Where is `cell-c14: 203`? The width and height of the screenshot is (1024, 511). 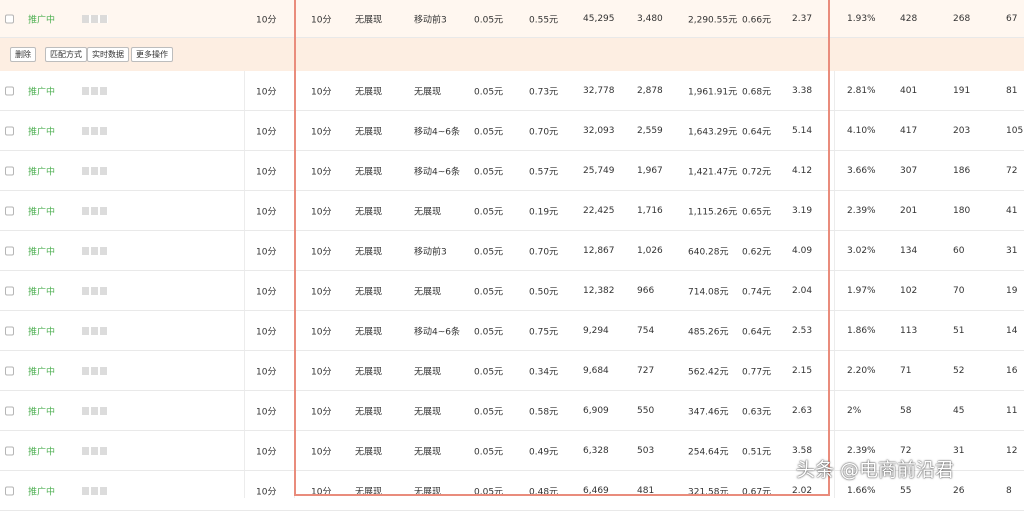
cell-c14: 203 is located at coordinates (962, 130).